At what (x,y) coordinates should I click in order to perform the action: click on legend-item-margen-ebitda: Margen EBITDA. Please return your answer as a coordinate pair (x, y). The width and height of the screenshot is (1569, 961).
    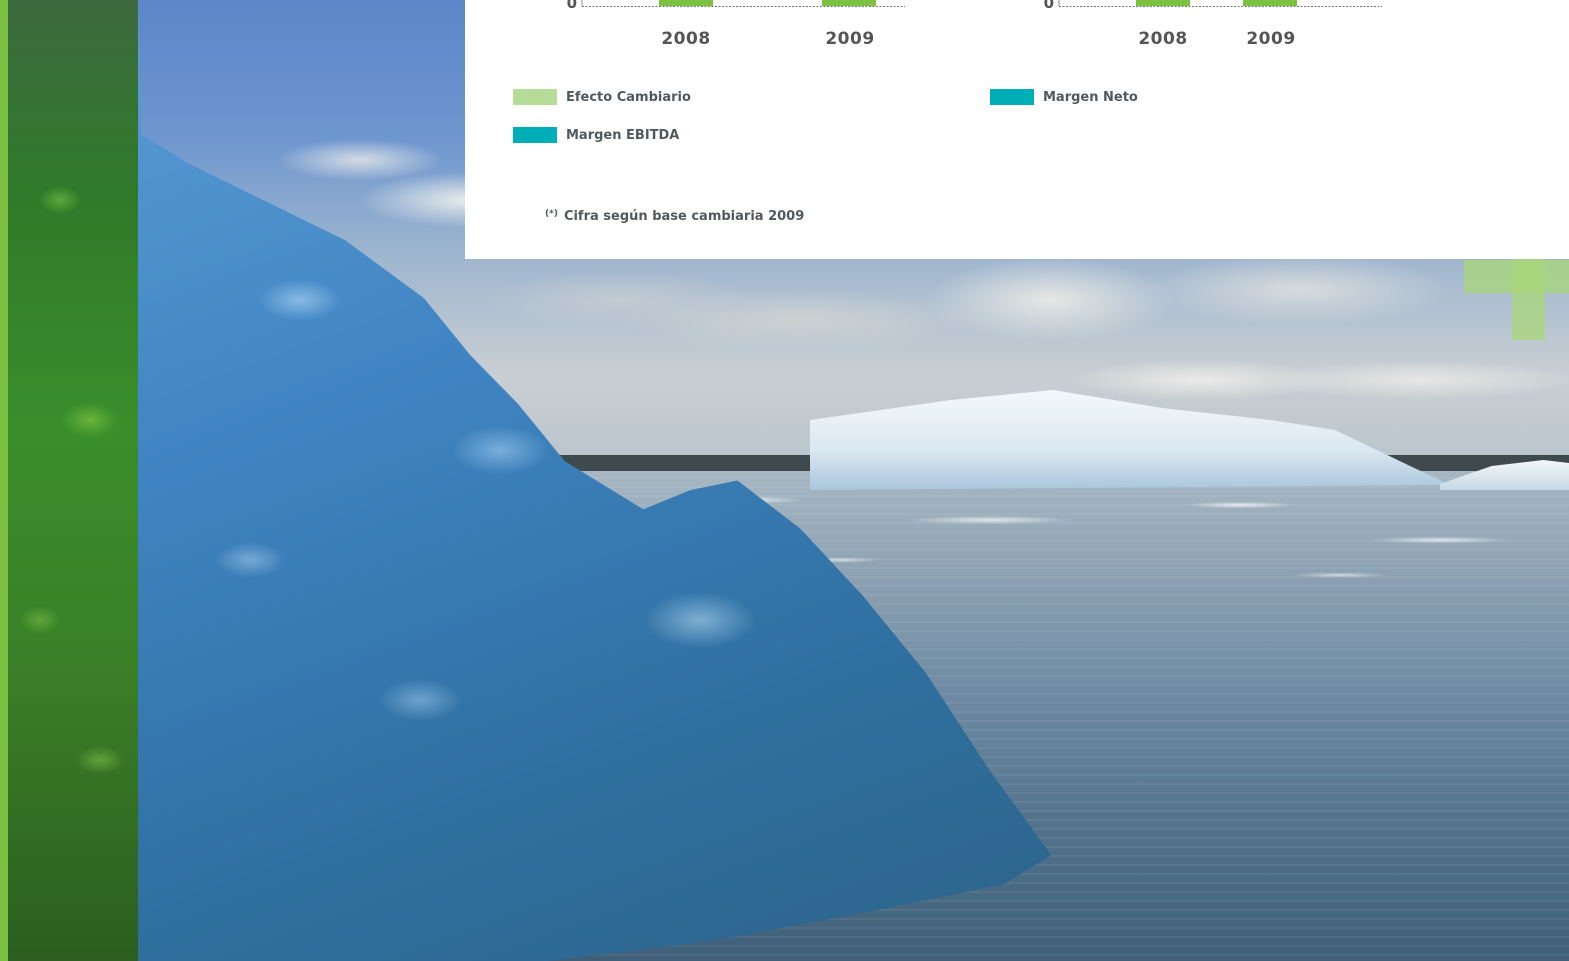
    Looking at the image, I should click on (596, 135).